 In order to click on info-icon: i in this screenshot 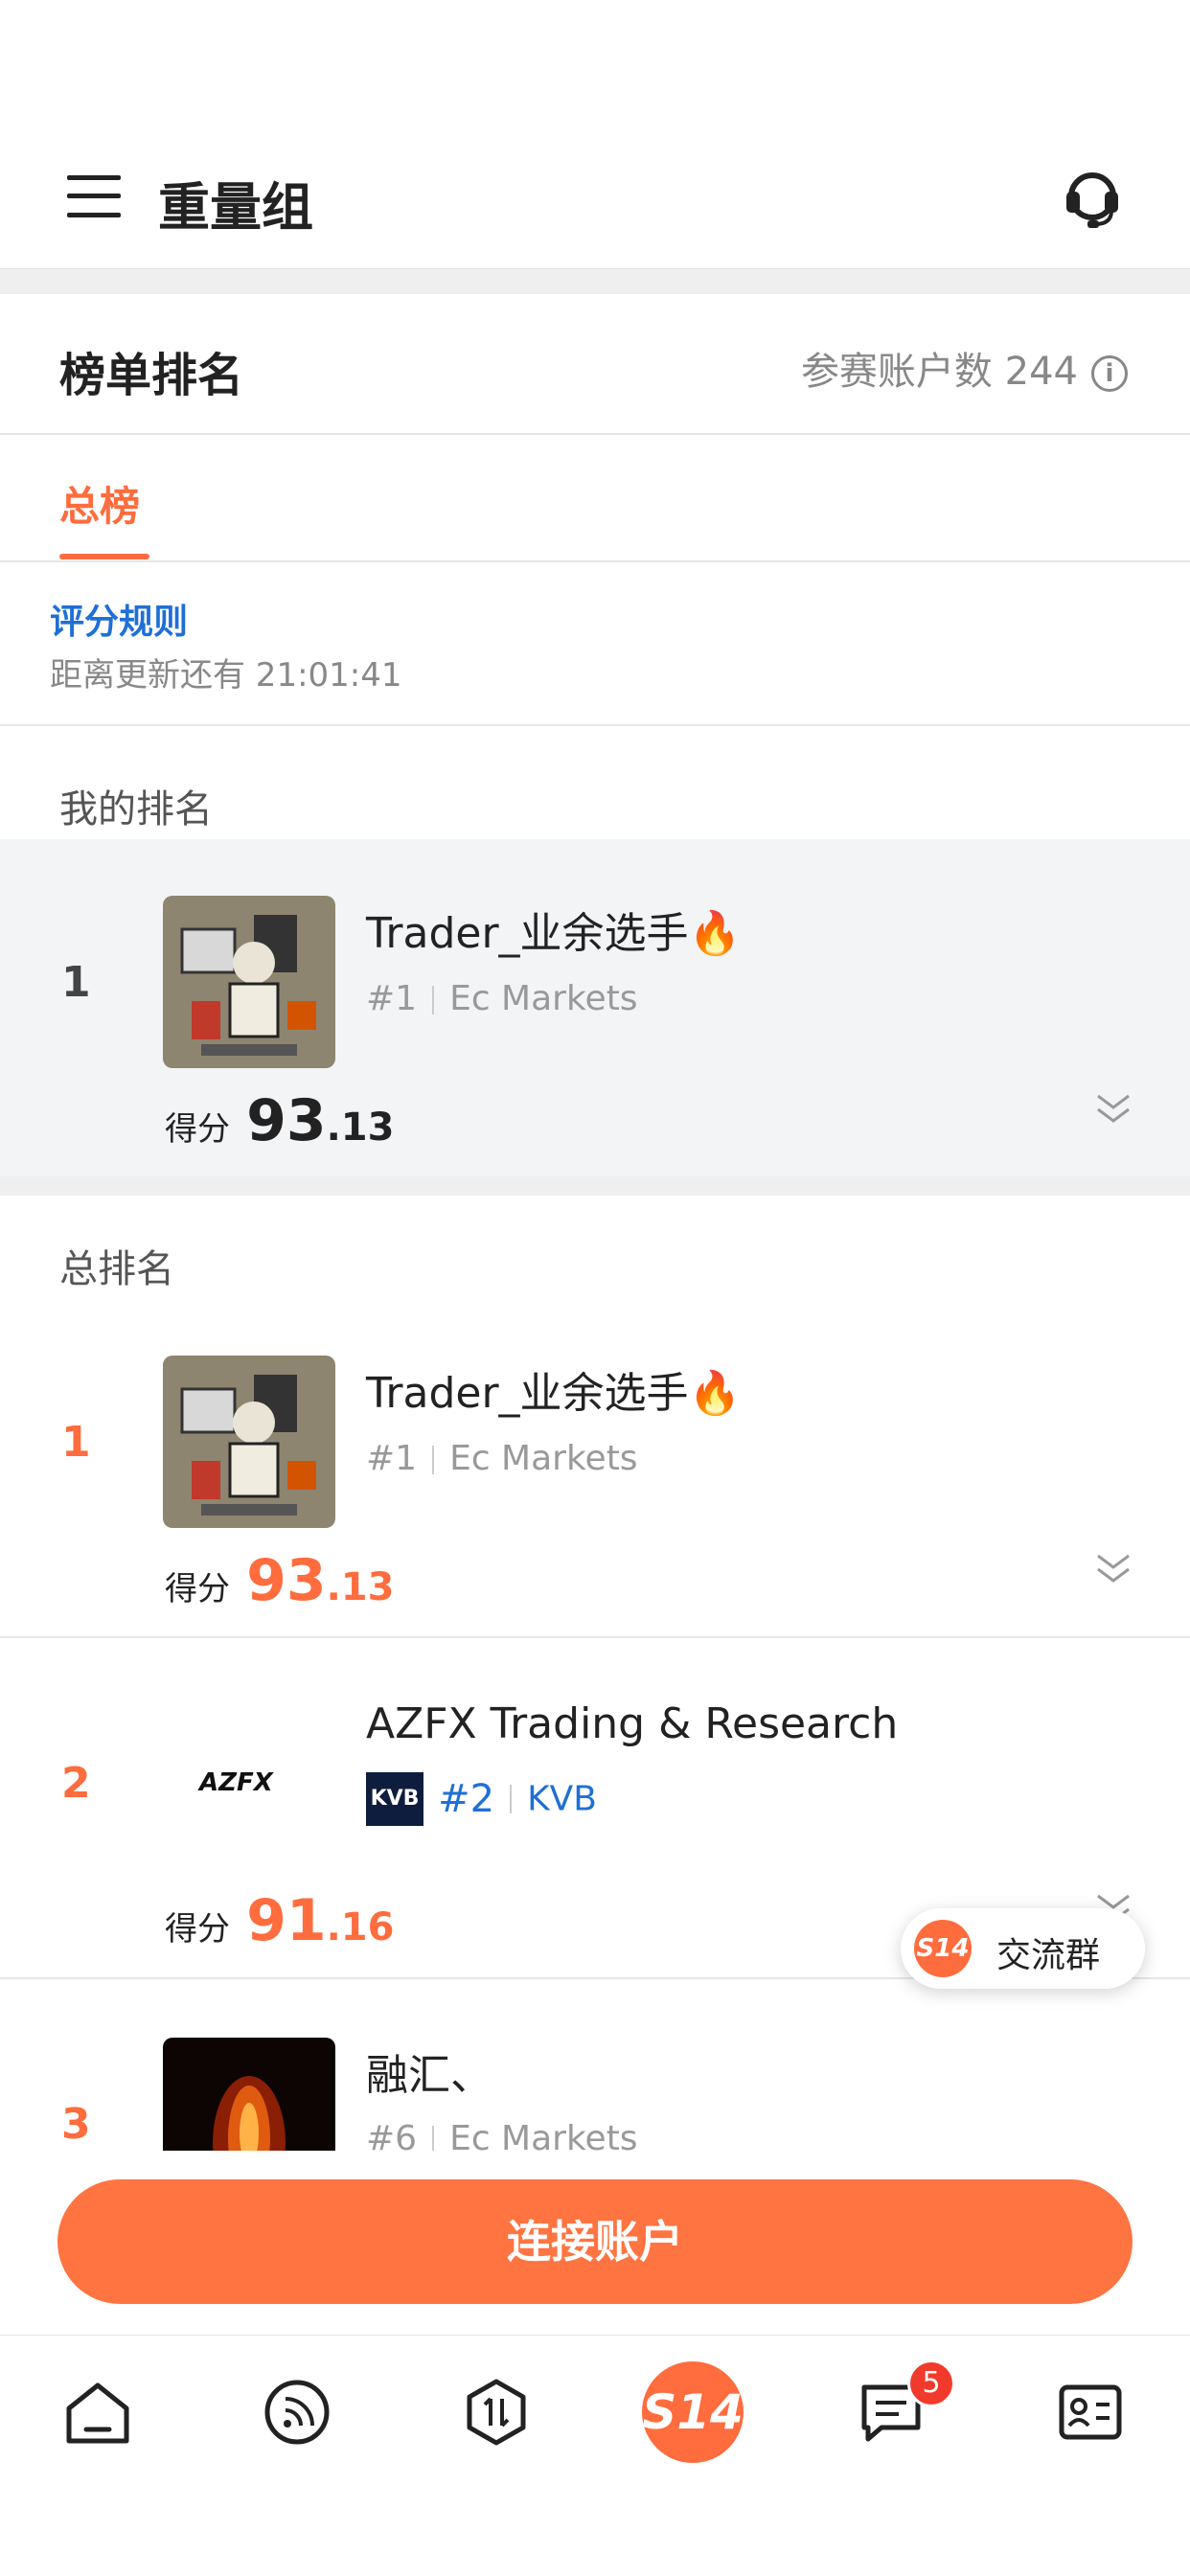, I will do `click(1109, 373)`.